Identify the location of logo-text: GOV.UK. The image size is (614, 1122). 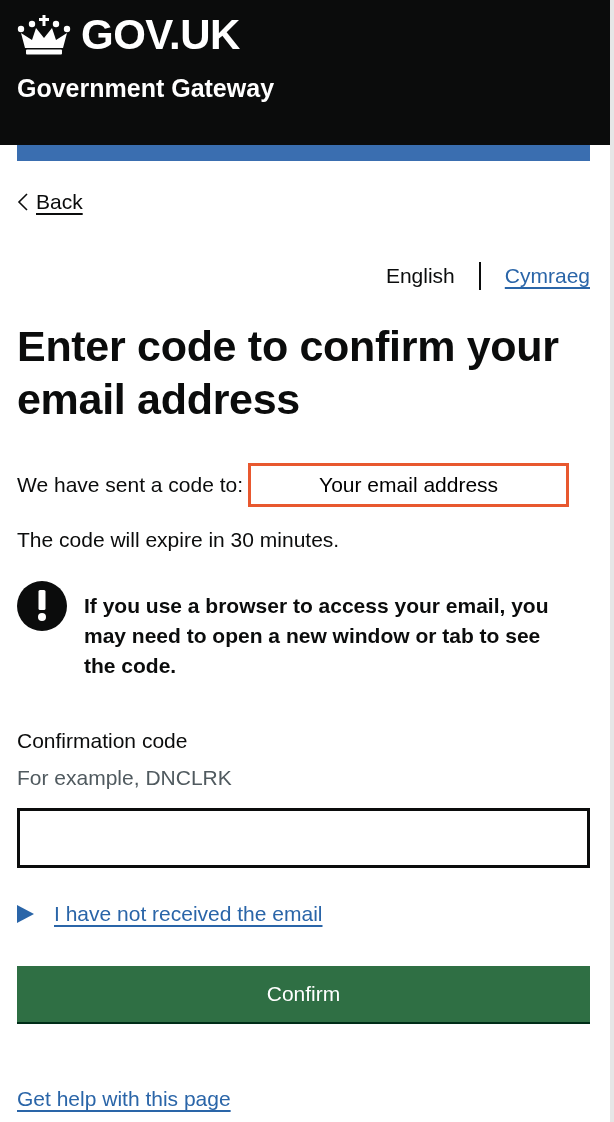
(160, 35).